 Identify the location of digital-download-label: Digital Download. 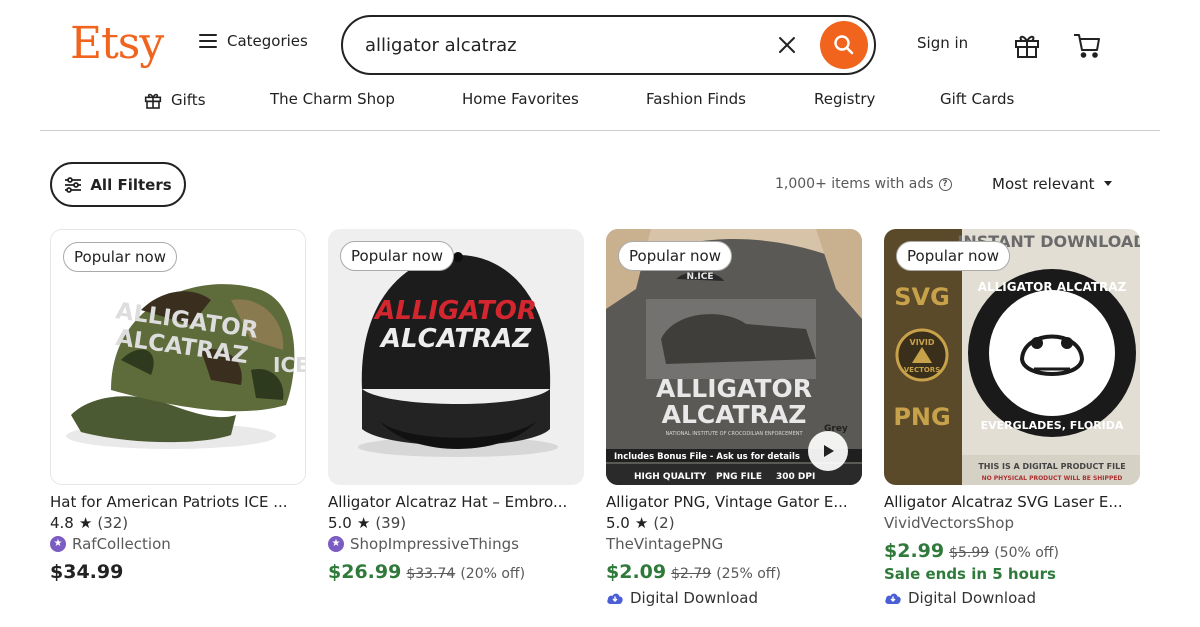
(1012, 598).